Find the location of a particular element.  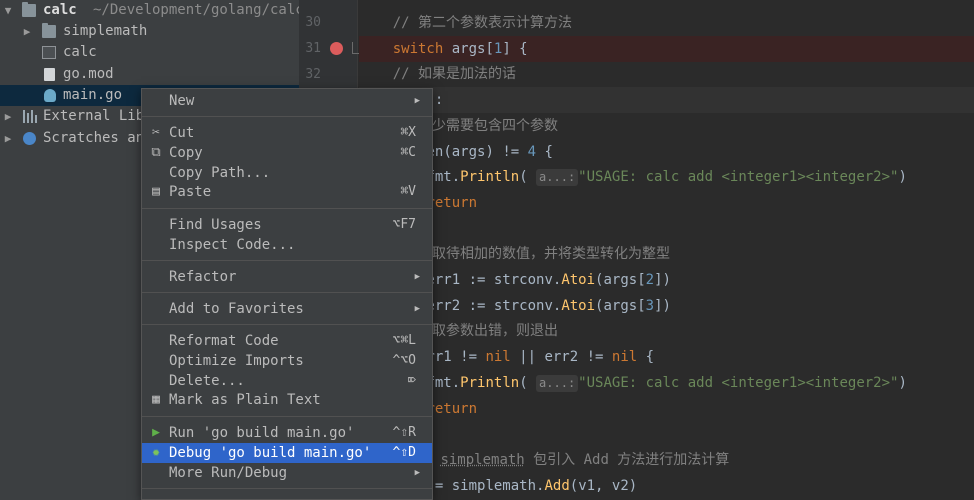

menu-item-label: Optimize Imports is located at coordinates (236, 361).